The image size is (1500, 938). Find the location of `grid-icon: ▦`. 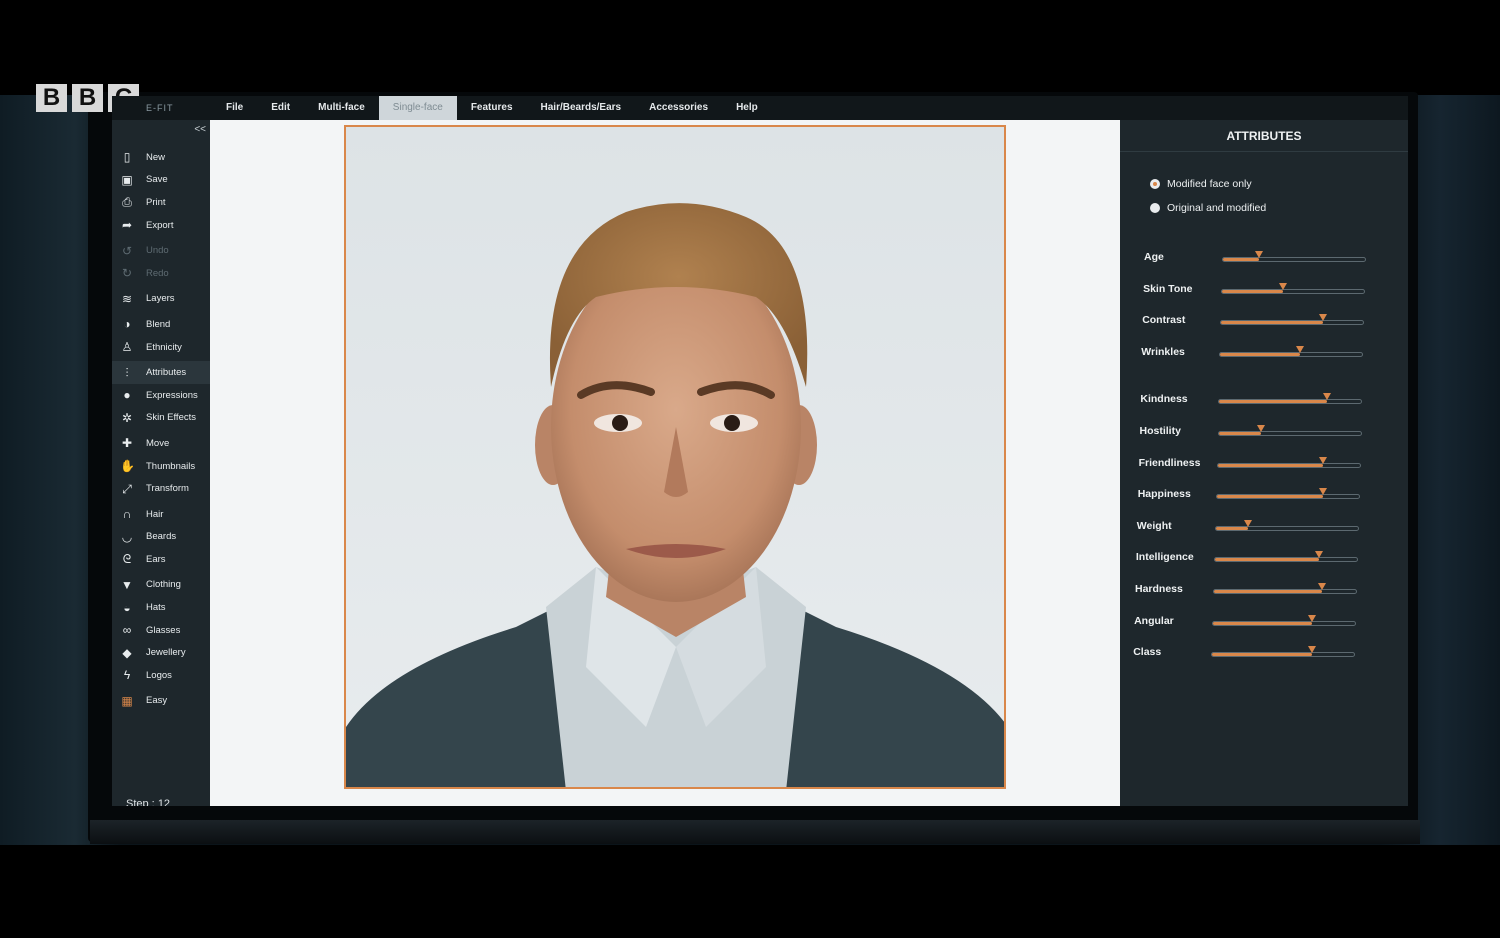

grid-icon: ▦ is located at coordinates (127, 700).